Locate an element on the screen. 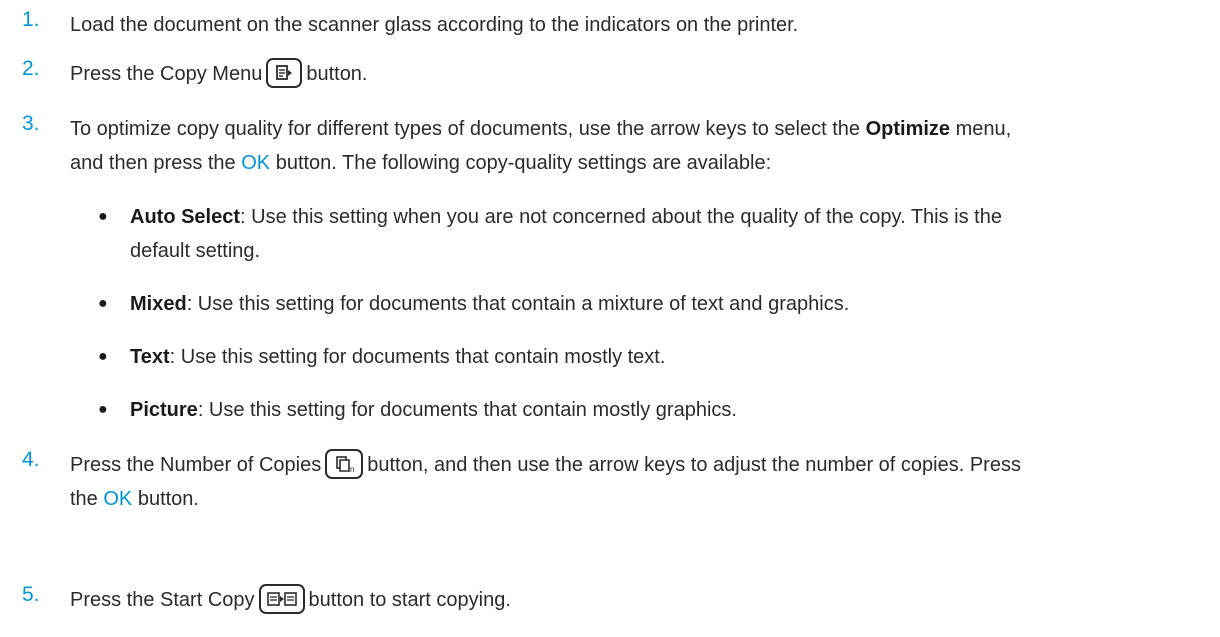  optimize-menu-label: Optimize is located at coordinates (908, 129).